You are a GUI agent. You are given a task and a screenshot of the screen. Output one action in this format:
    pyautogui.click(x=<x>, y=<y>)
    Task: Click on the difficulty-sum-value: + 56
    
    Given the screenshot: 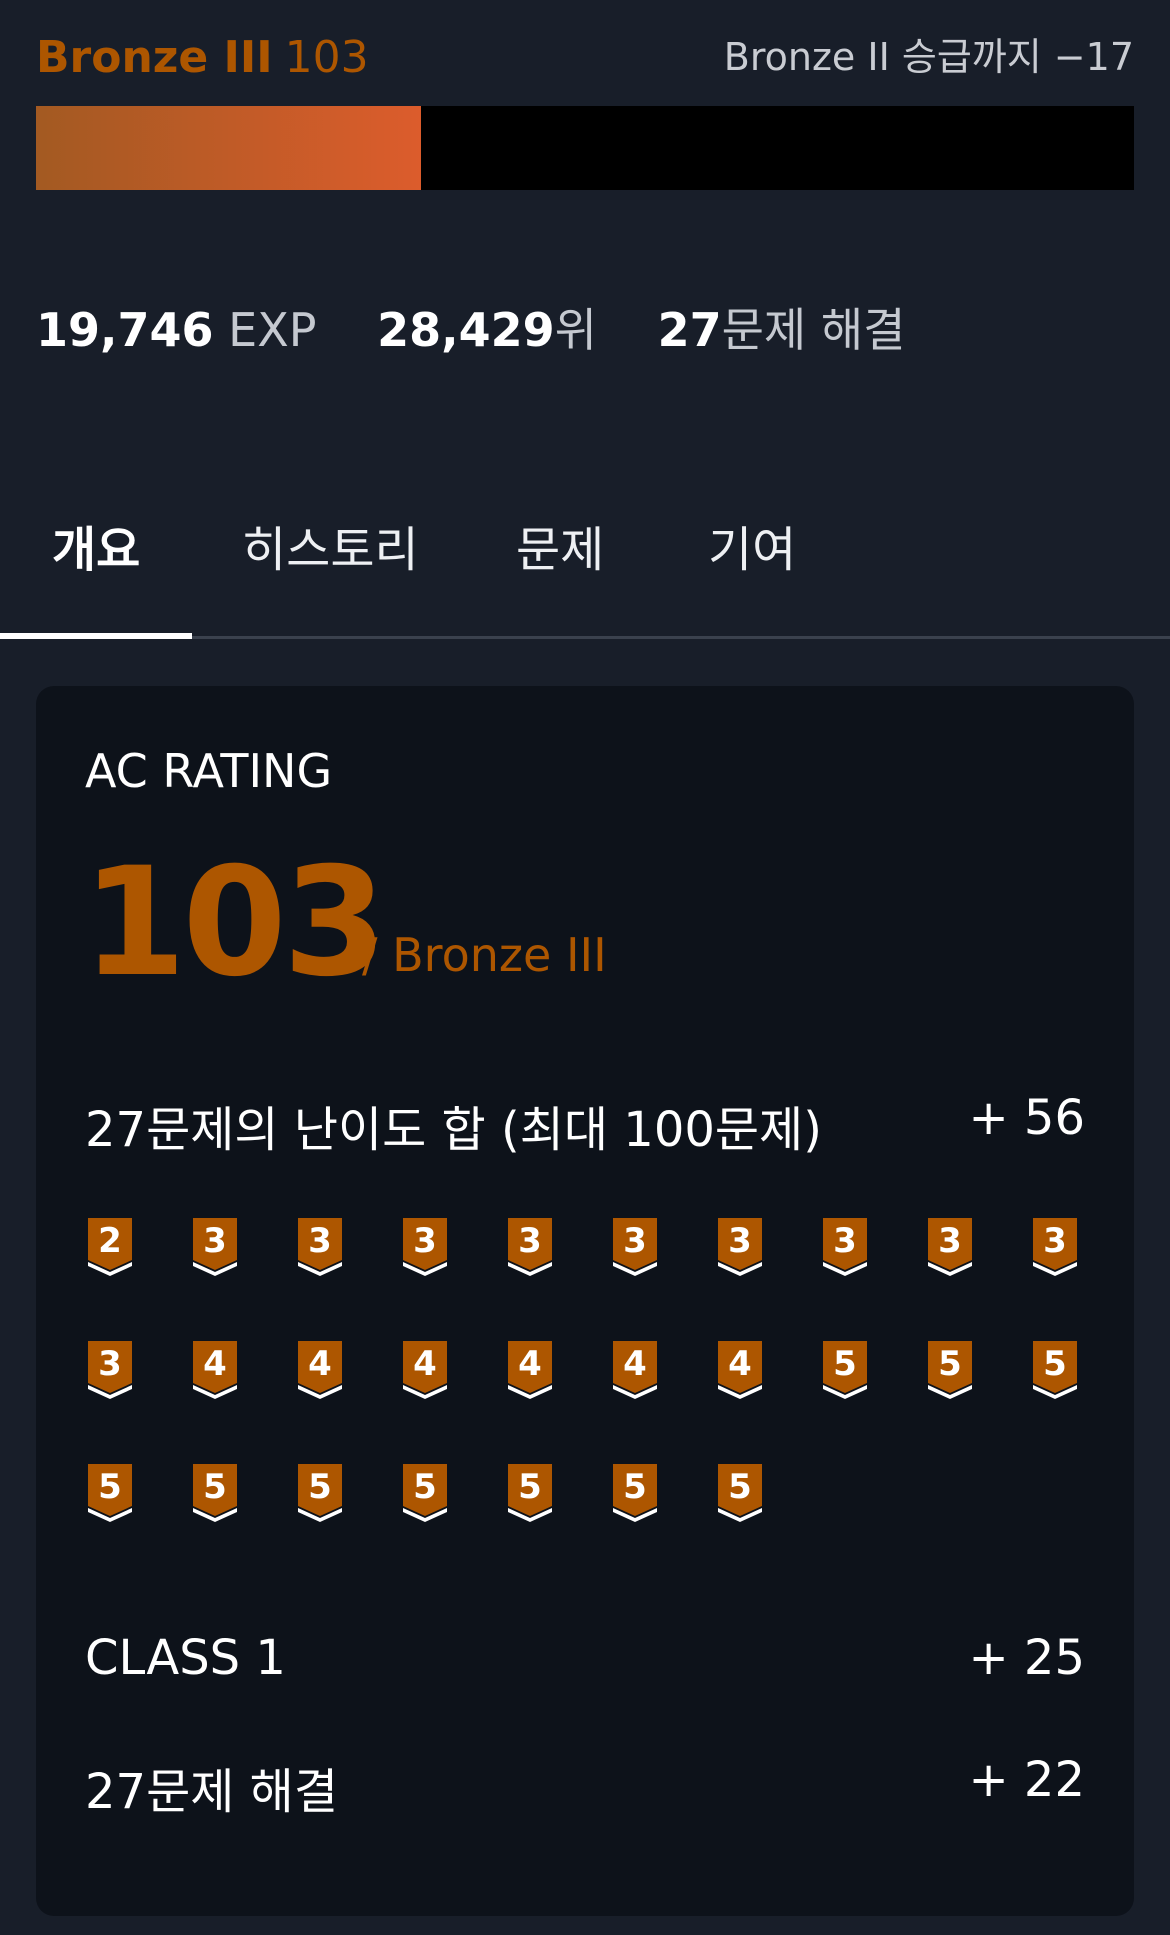 What is the action you would take?
    pyautogui.click(x=1026, y=1118)
    